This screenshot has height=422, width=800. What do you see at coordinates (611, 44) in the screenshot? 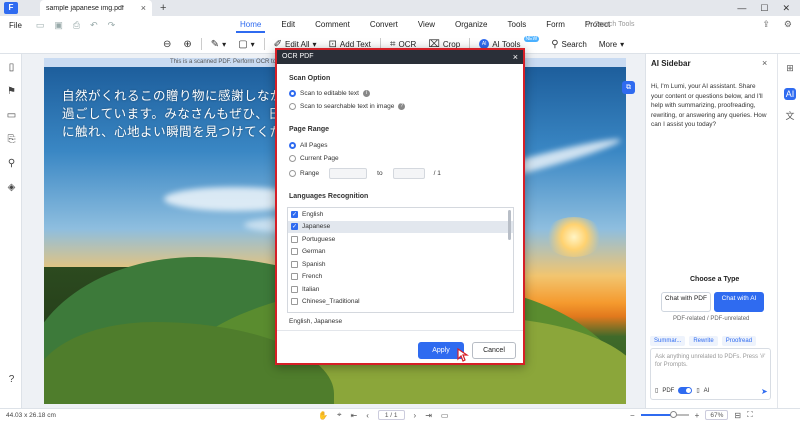
I see `more-button: More ▾` at bounding box center [611, 44].